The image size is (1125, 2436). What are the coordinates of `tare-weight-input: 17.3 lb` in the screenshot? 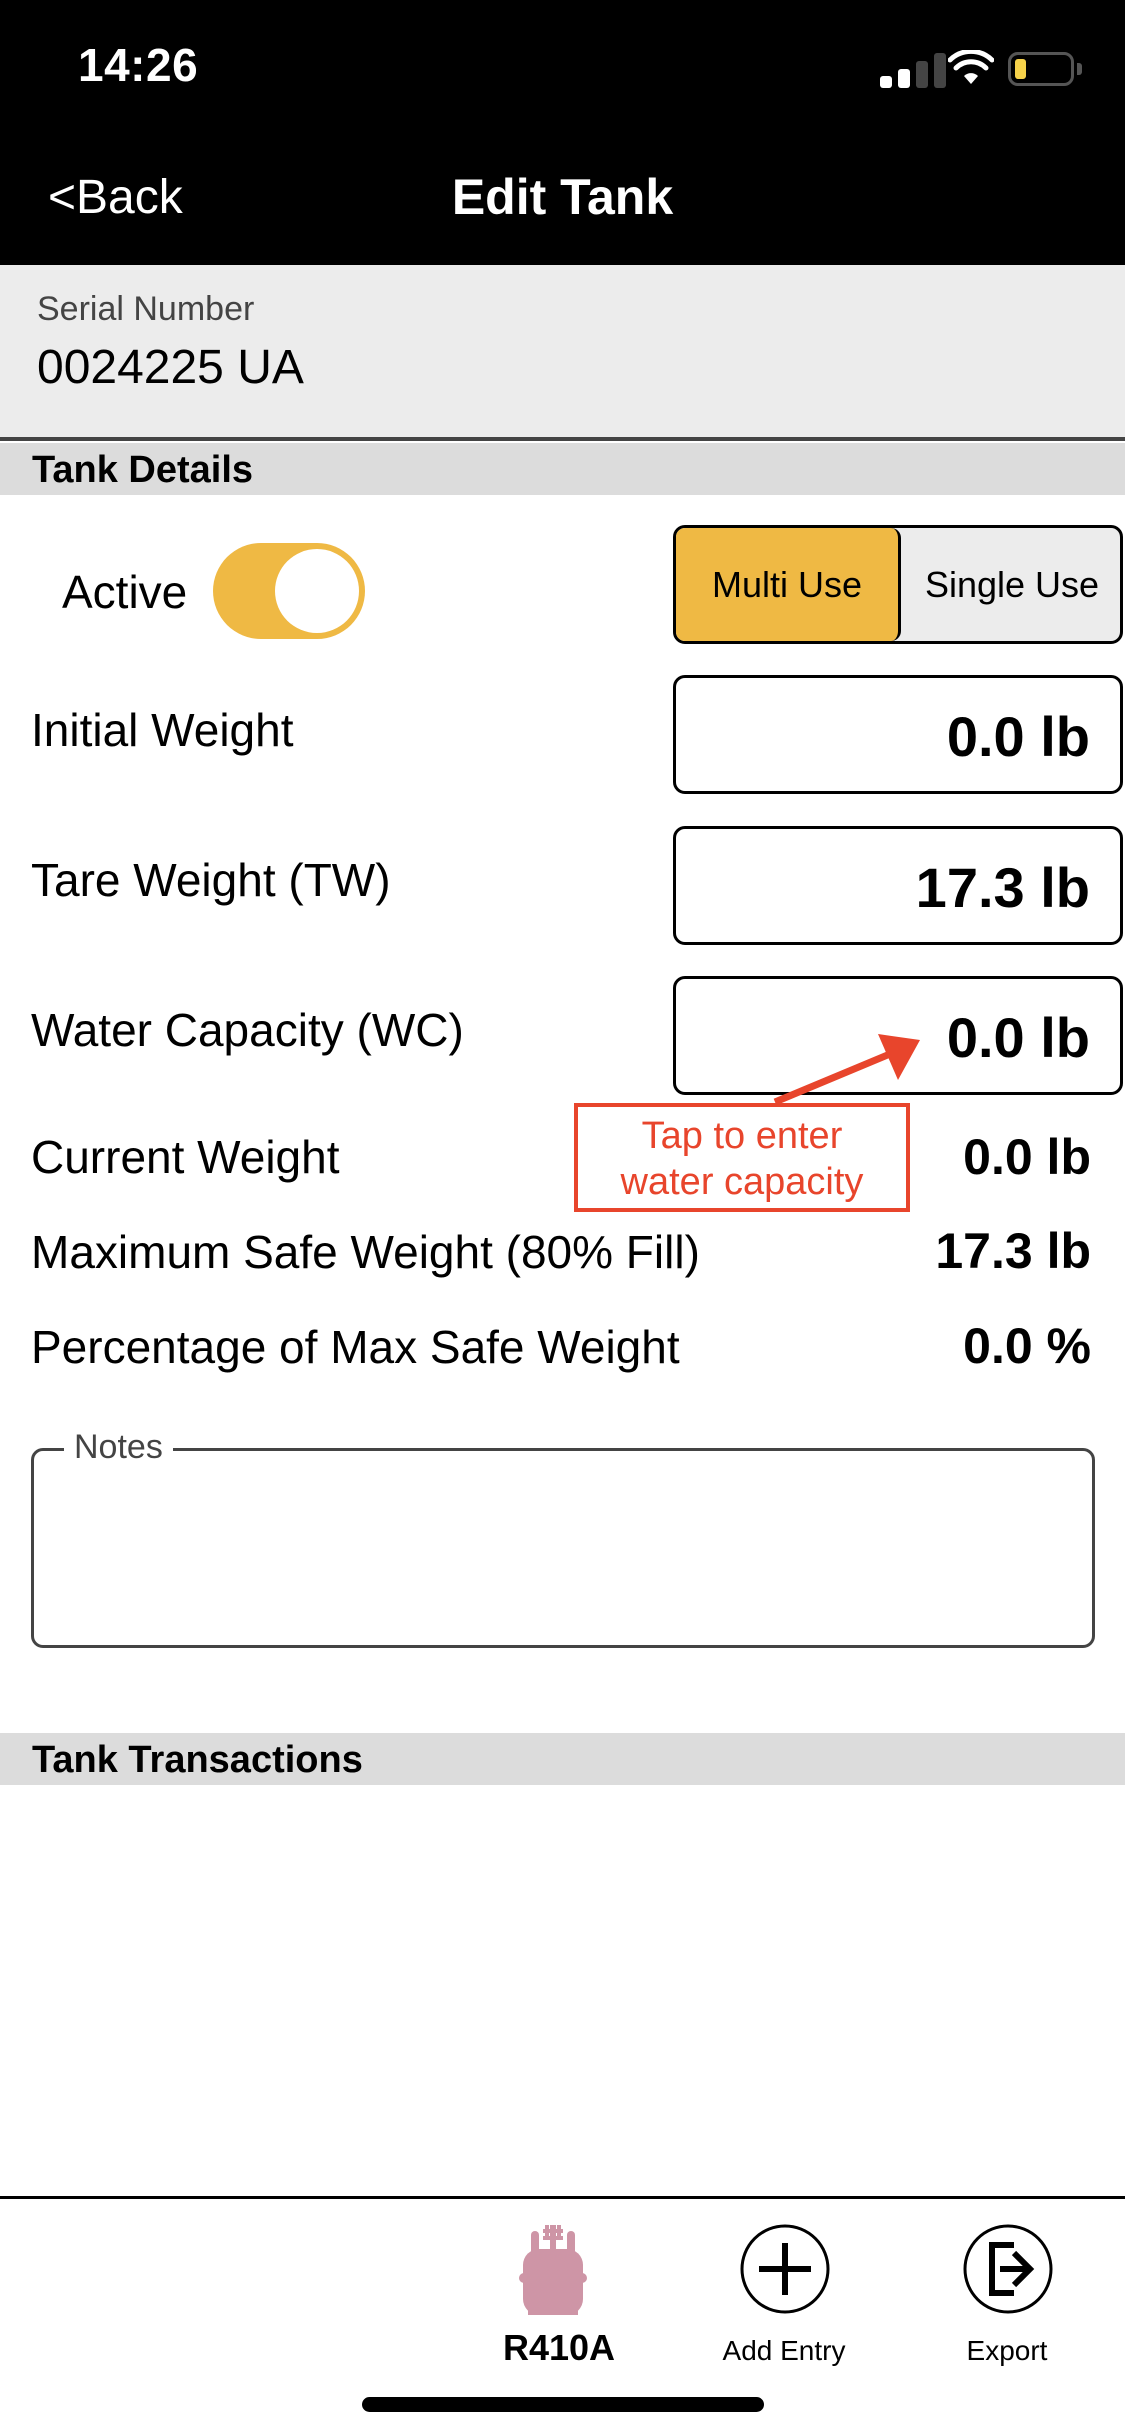 It's located at (898, 885).